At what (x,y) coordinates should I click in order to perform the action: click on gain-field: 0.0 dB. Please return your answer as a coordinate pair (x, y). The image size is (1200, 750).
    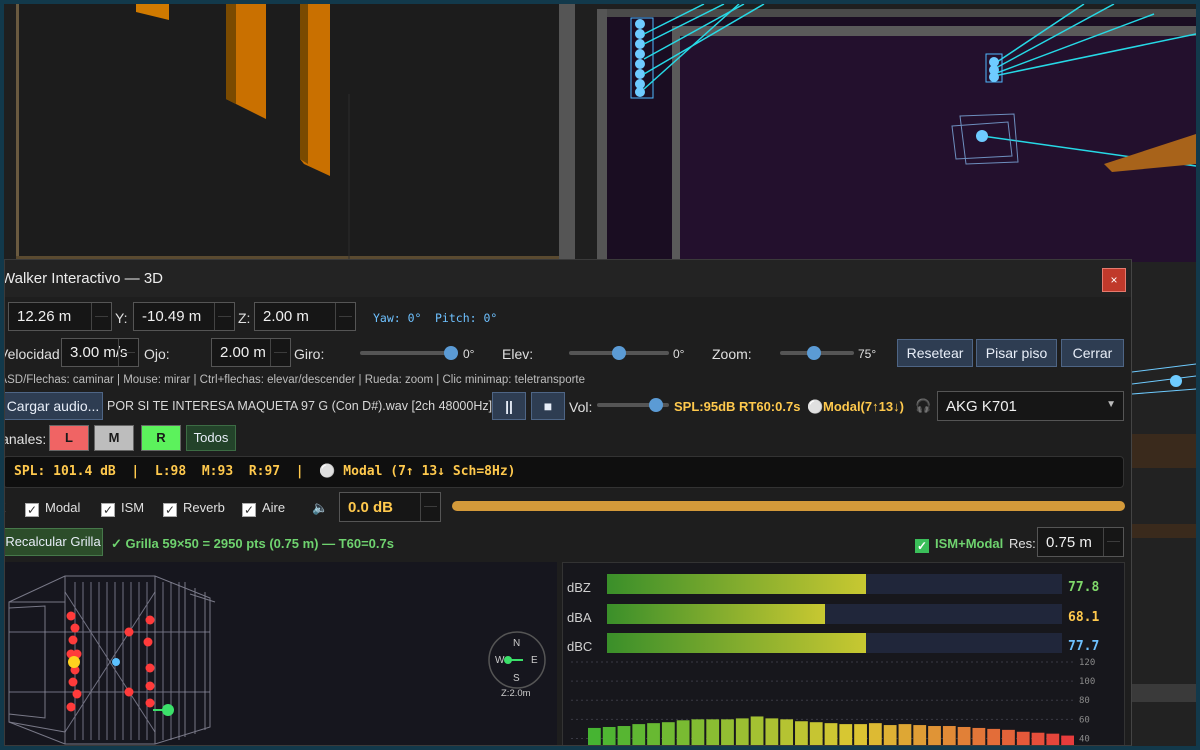
    Looking at the image, I should click on (390, 507).